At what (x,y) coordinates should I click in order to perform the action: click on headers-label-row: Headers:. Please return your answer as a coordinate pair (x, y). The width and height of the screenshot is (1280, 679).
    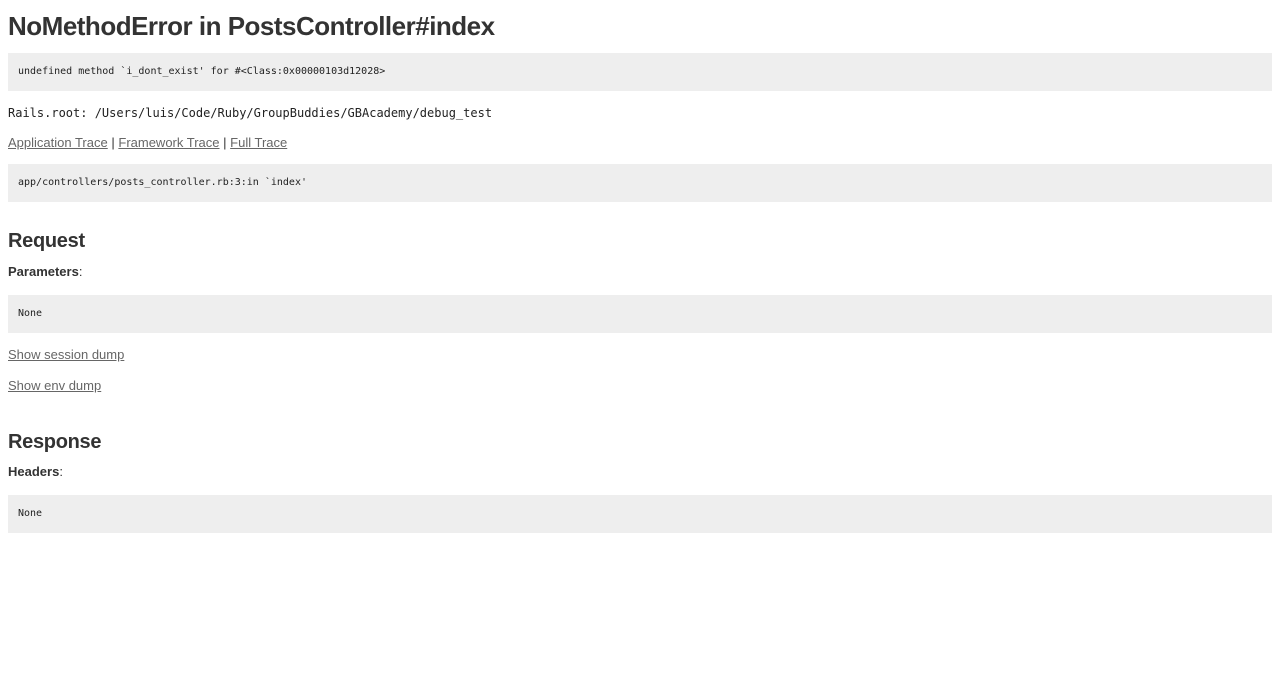
    Looking at the image, I should click on (640, 472).